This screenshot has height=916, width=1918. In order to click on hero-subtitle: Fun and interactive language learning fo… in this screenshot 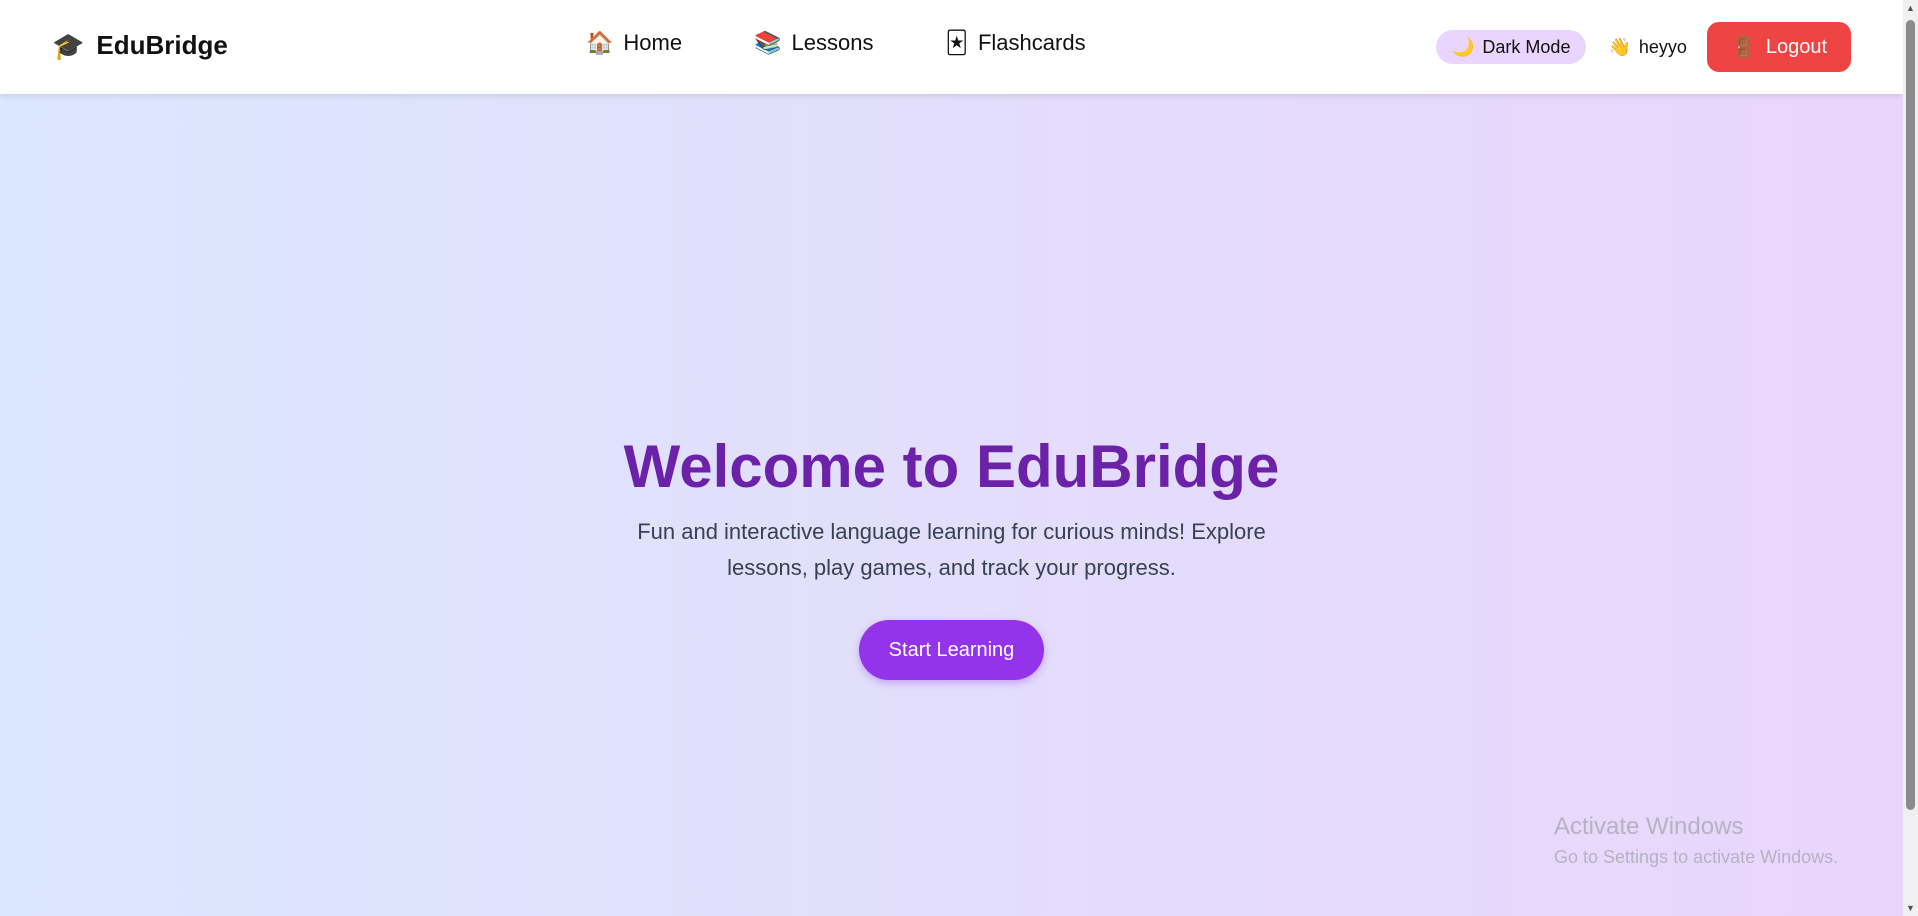, I will do `click(951, 549)`.